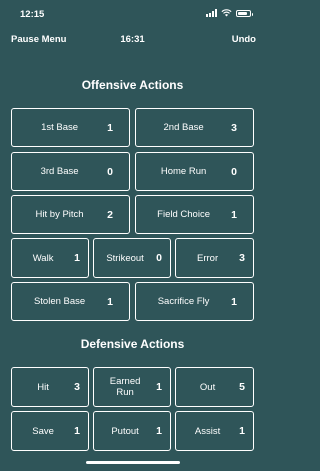 The height and width of the screenshot is (471, 320). I want to click on button-label: 2nd Base, so click(183, 127).